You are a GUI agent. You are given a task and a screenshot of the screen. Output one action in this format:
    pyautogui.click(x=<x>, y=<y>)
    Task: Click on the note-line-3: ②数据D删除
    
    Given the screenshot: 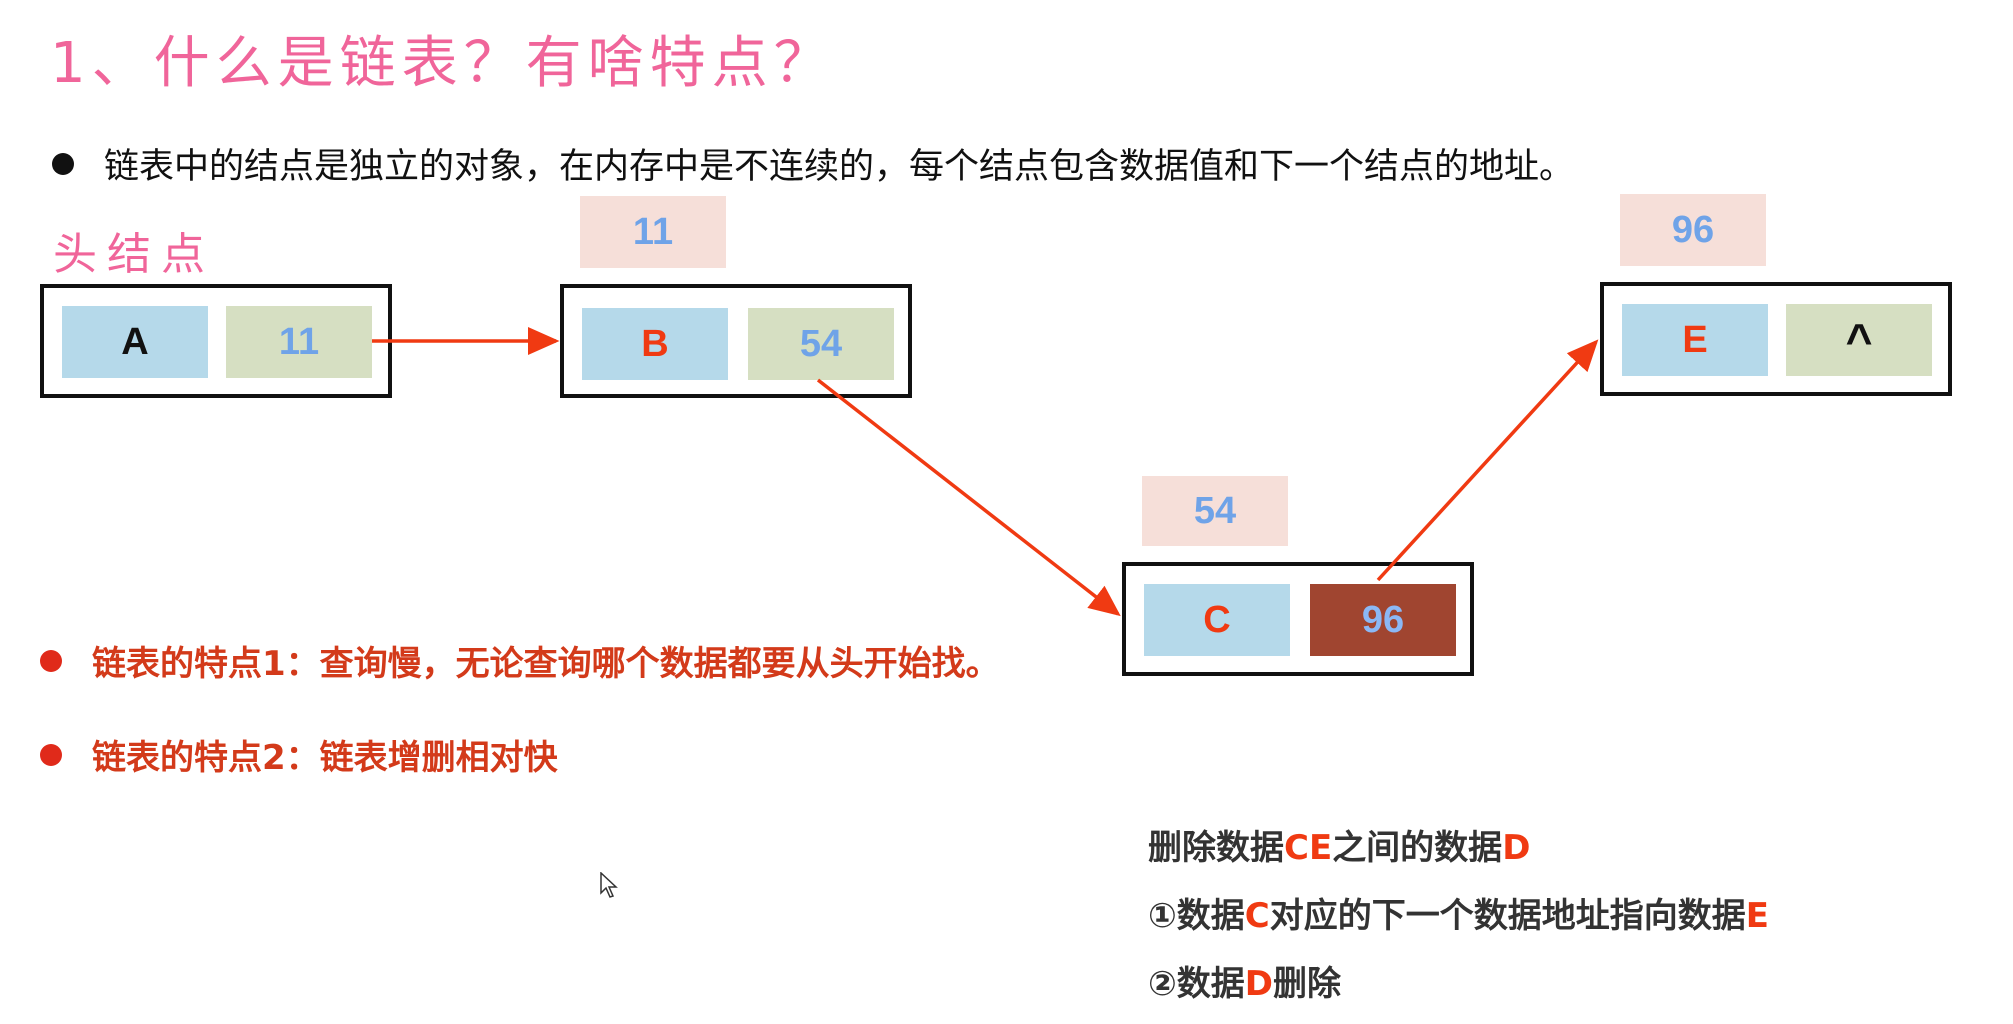 What is the action you would take?
    pyautogui.click(x=1244, y=980)
    